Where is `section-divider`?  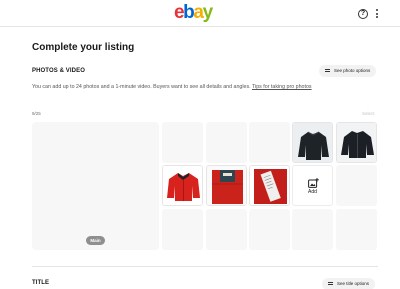
section-divider is located at coordinates (205, 266).